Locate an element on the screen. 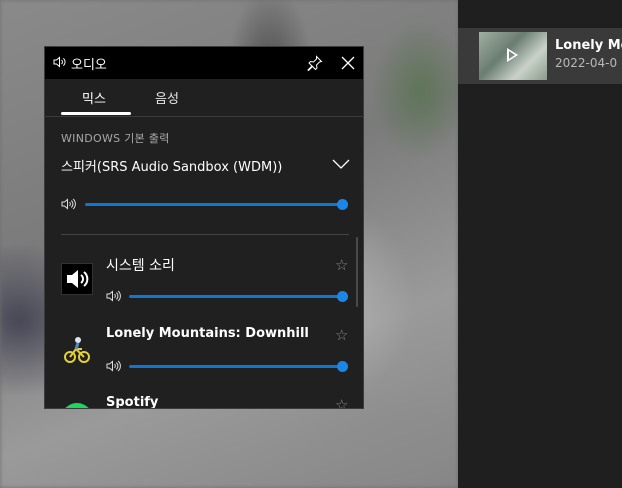  capture-title: Lonely Mou is located at coordinates (588, 45).